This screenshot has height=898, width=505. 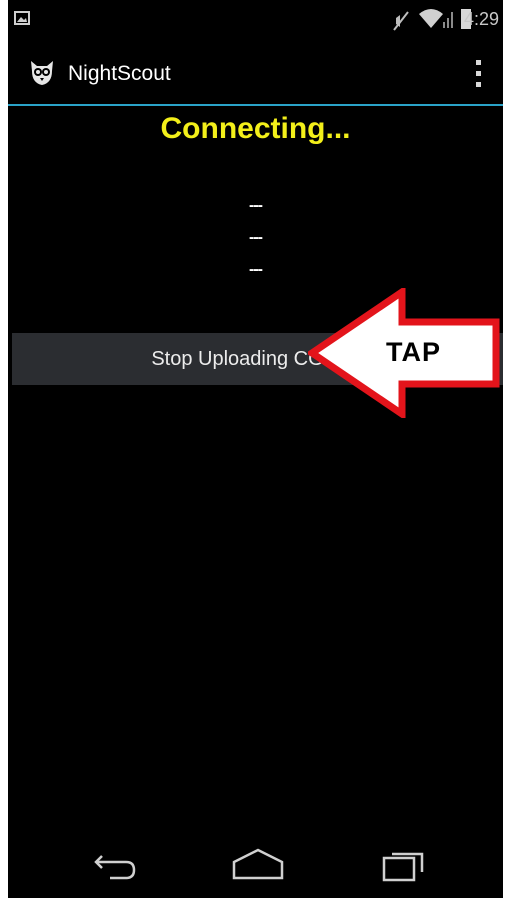 What do you see at coordinates (22, 20) in the screenshot?
I see `image-notification-icon` at bounding box center [22, 20].